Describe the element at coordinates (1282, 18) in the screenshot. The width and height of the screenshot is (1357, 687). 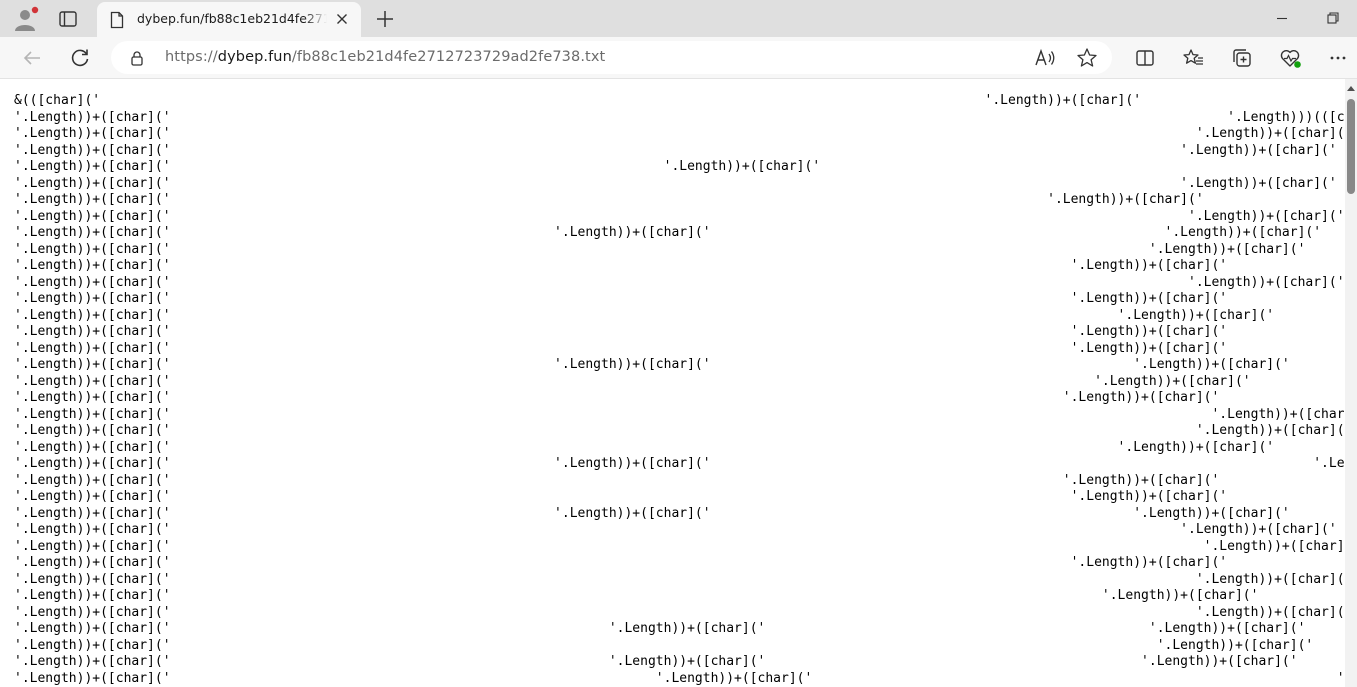
I see `minimize-icon` at that location.